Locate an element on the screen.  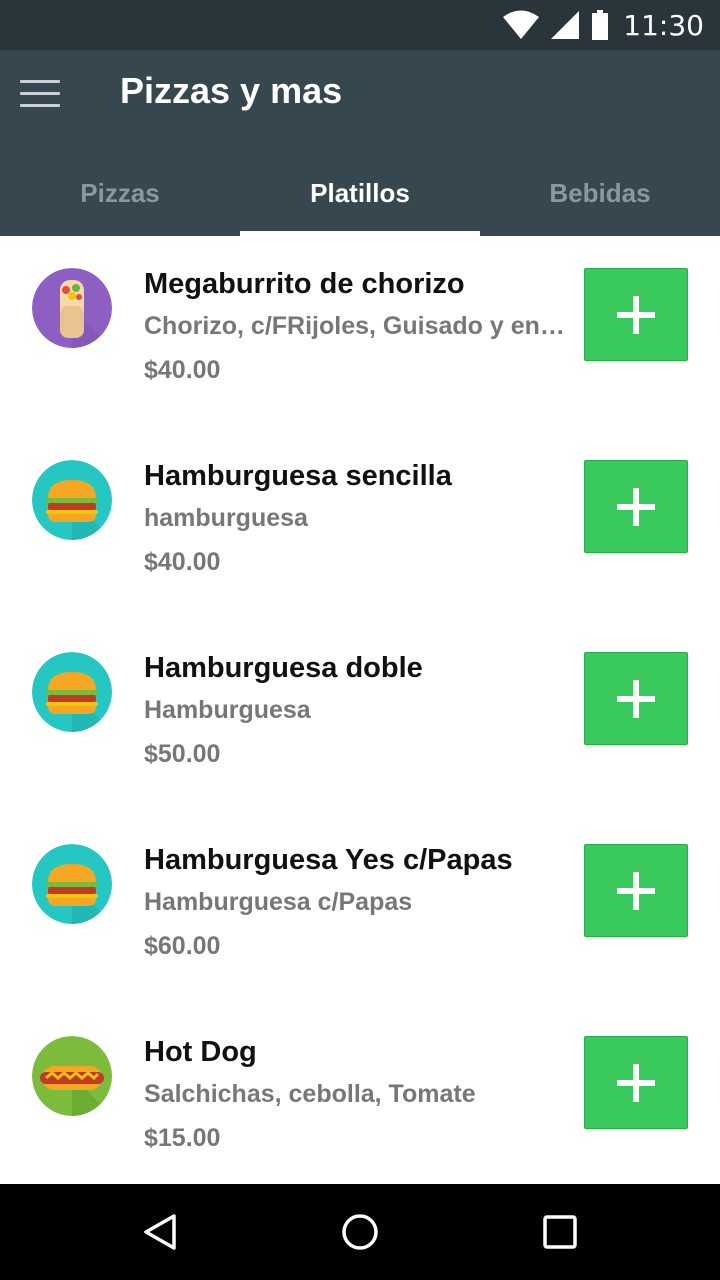
back-icon is located at coordinates (160, 1232).